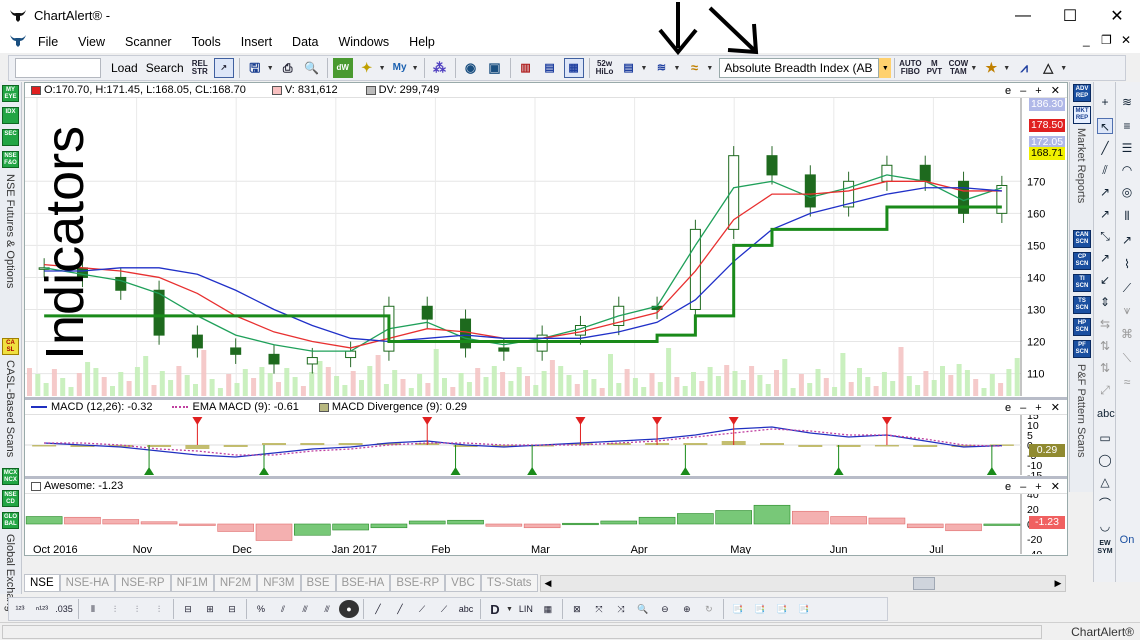 This screenshot has height=640, width=1140. Describe the element at coordinates (270, 68) in the screenshot. I see `save-dropdown-icon: ▼` at that location.